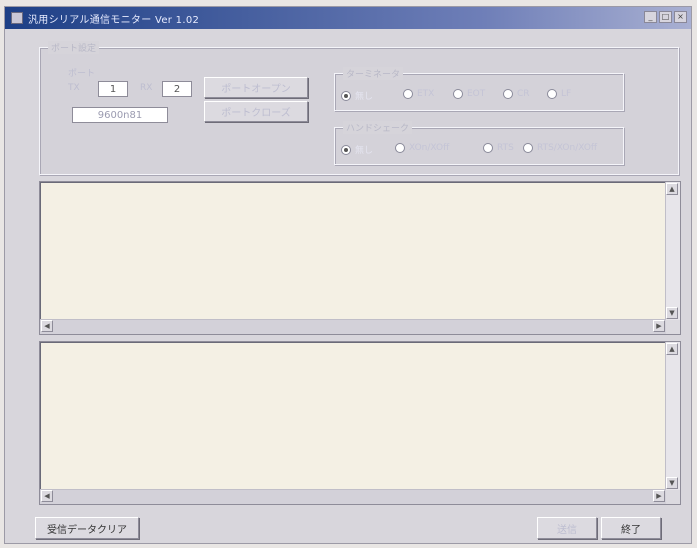  I want to click on port-close-button: ポートクローズ, so click(256, 111).